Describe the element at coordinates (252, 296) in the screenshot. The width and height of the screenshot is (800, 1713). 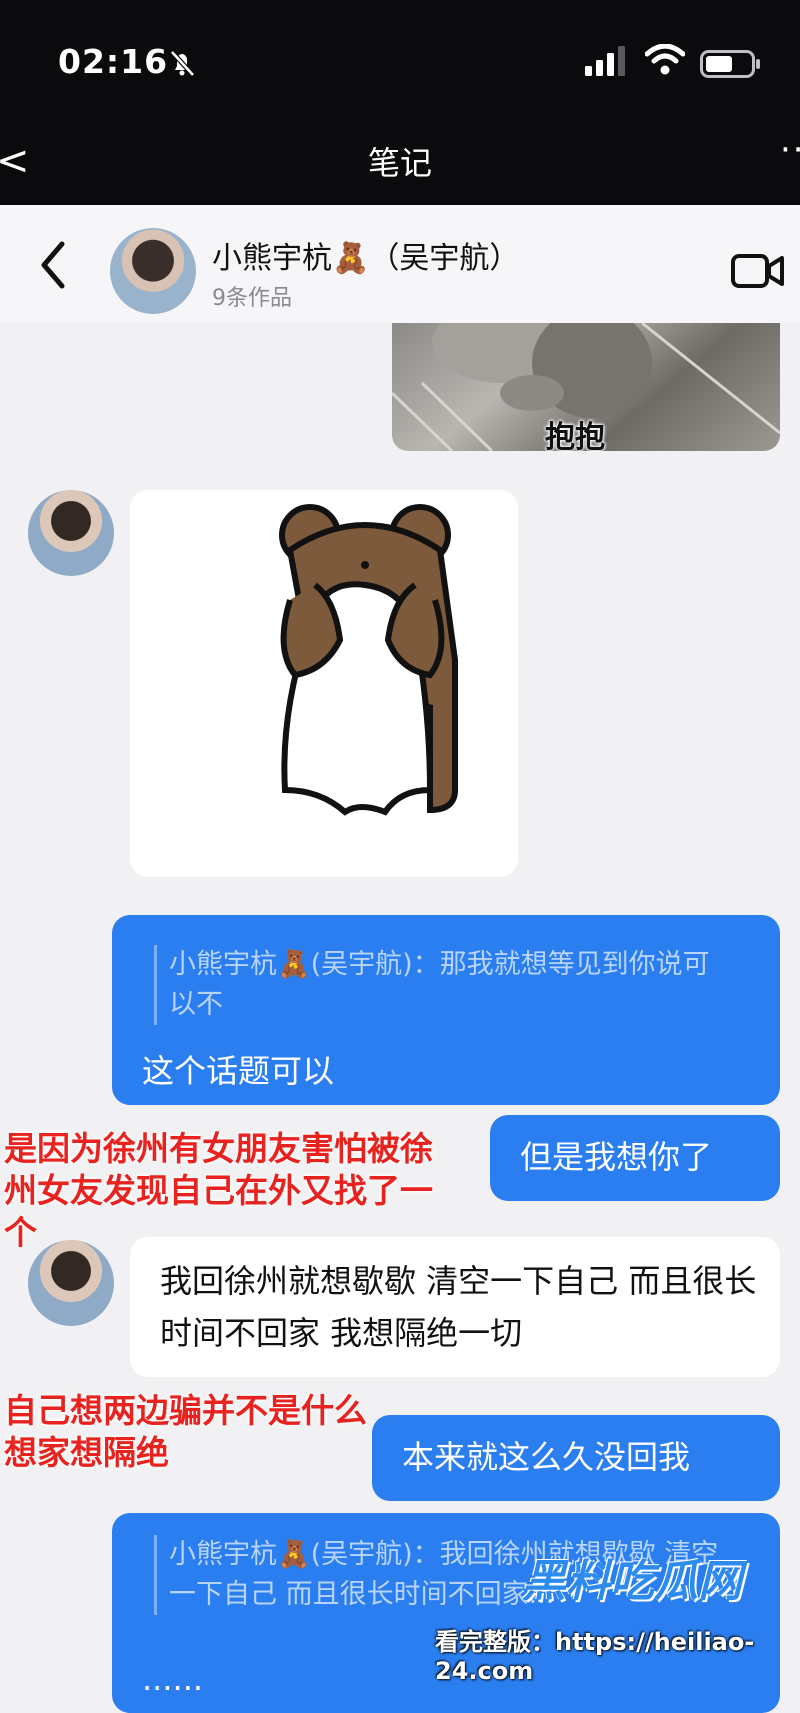
I see `contact-works-count: 9条作品` at that location.